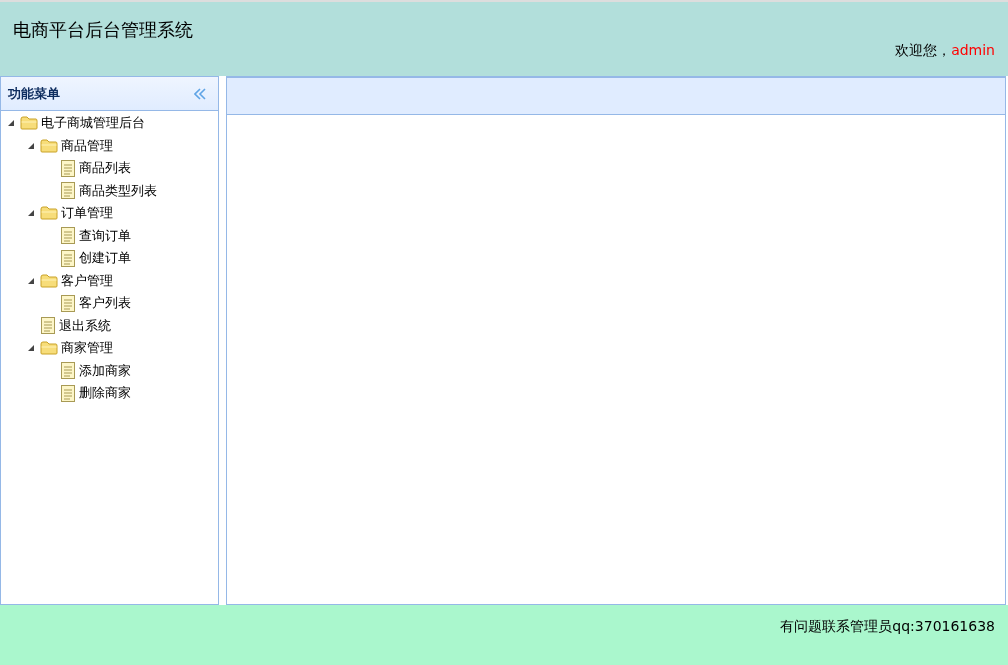  Describe the element at coordinates (103, 30) in the screenshot. I see `app-title: 电商平台后台管理系统` at that location.